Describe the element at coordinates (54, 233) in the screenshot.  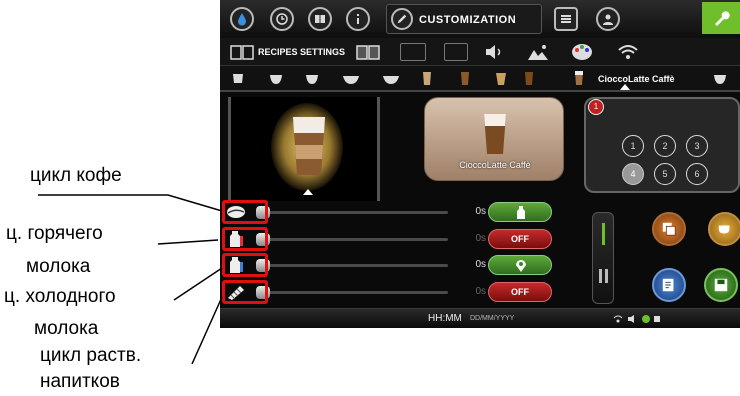
I see `annotation-hot-milk-line1: ц. горячего` at that location.